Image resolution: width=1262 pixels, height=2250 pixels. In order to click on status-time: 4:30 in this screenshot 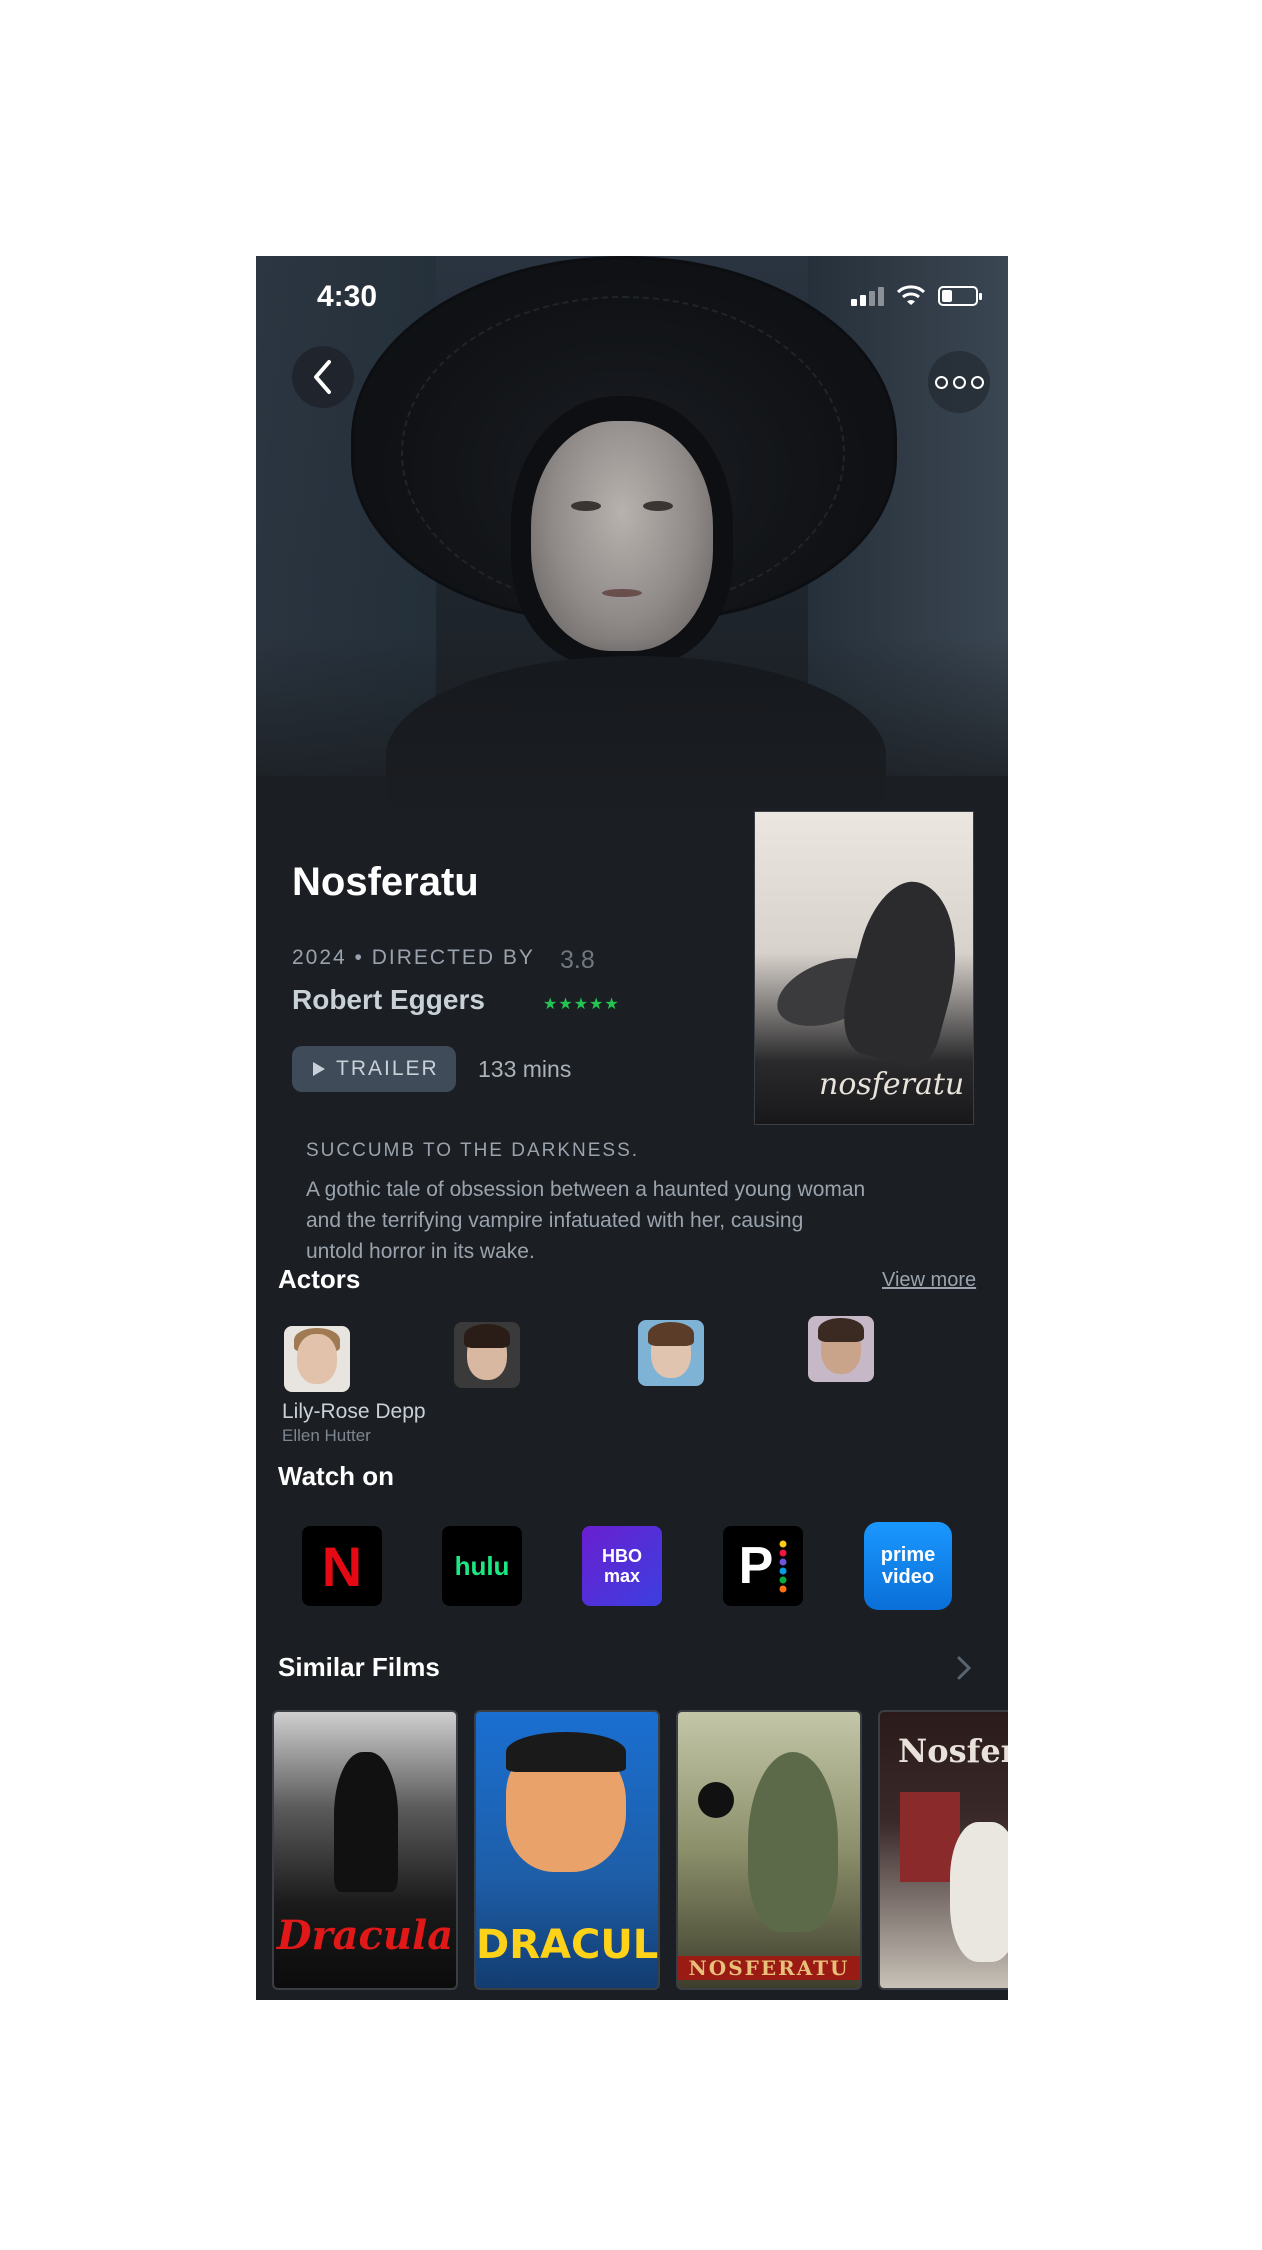, I will do `click(347, 296)`.